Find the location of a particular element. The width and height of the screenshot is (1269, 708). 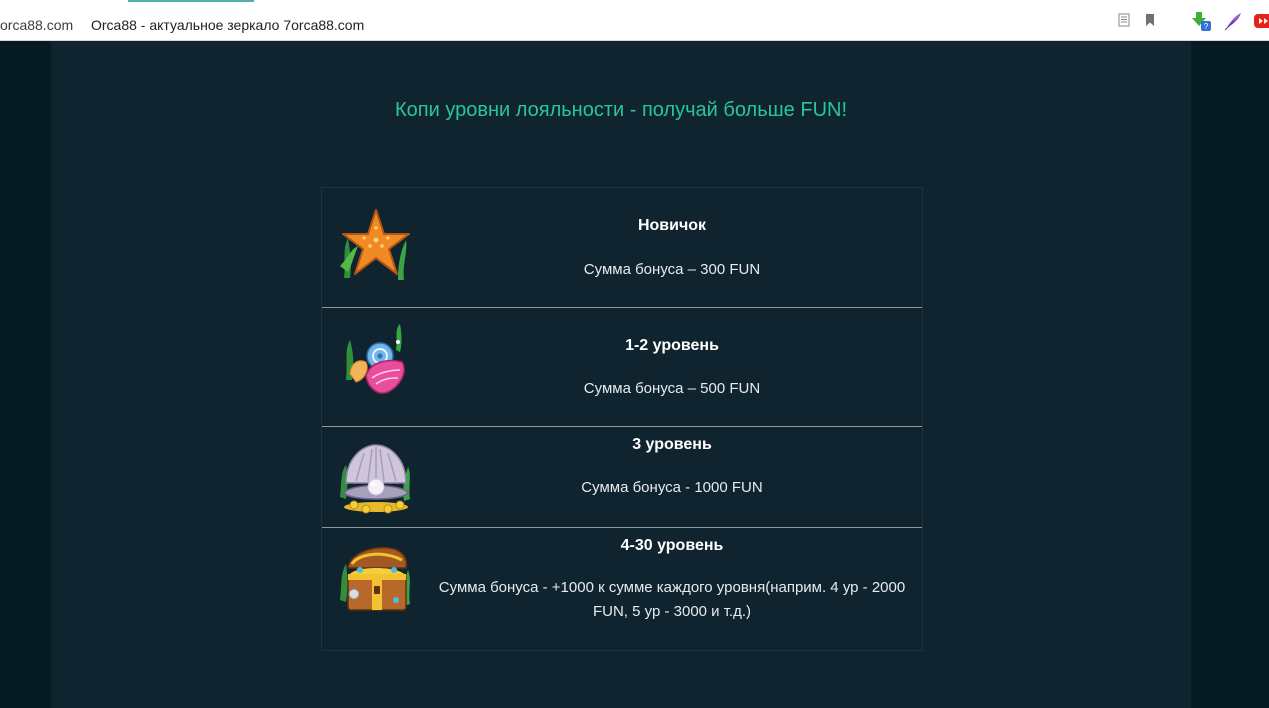

starfish-icon is located at coordinates (375, 244).